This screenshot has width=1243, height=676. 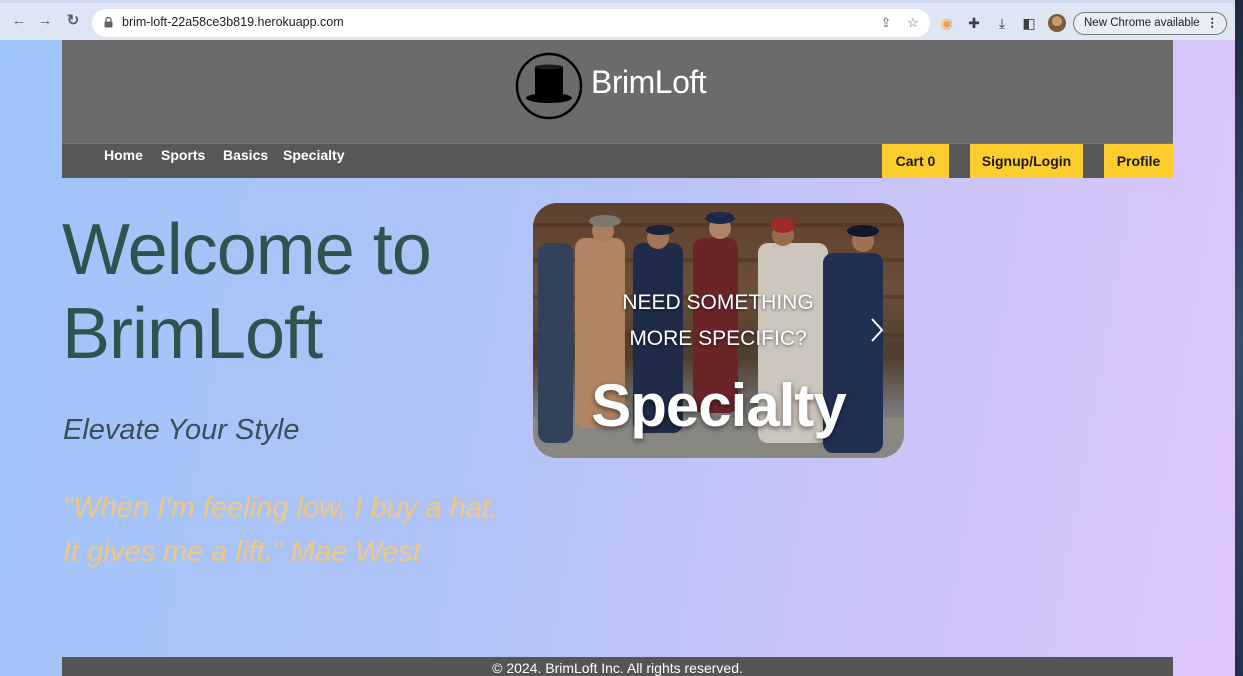 I want to click on url-text: brim-loft-22a58ce3b819.herokuapp.com, so click(x=233, y=22).